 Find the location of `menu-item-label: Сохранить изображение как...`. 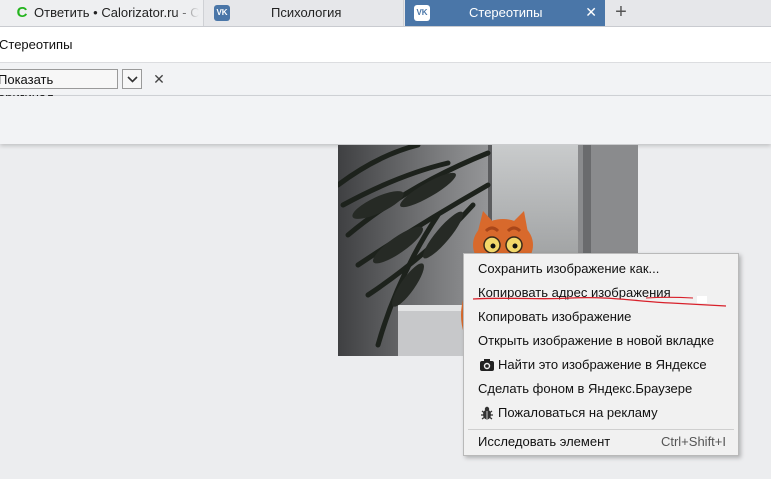

menu-item-label: Сохранить изображение как... is located at coordinates (569, 268).